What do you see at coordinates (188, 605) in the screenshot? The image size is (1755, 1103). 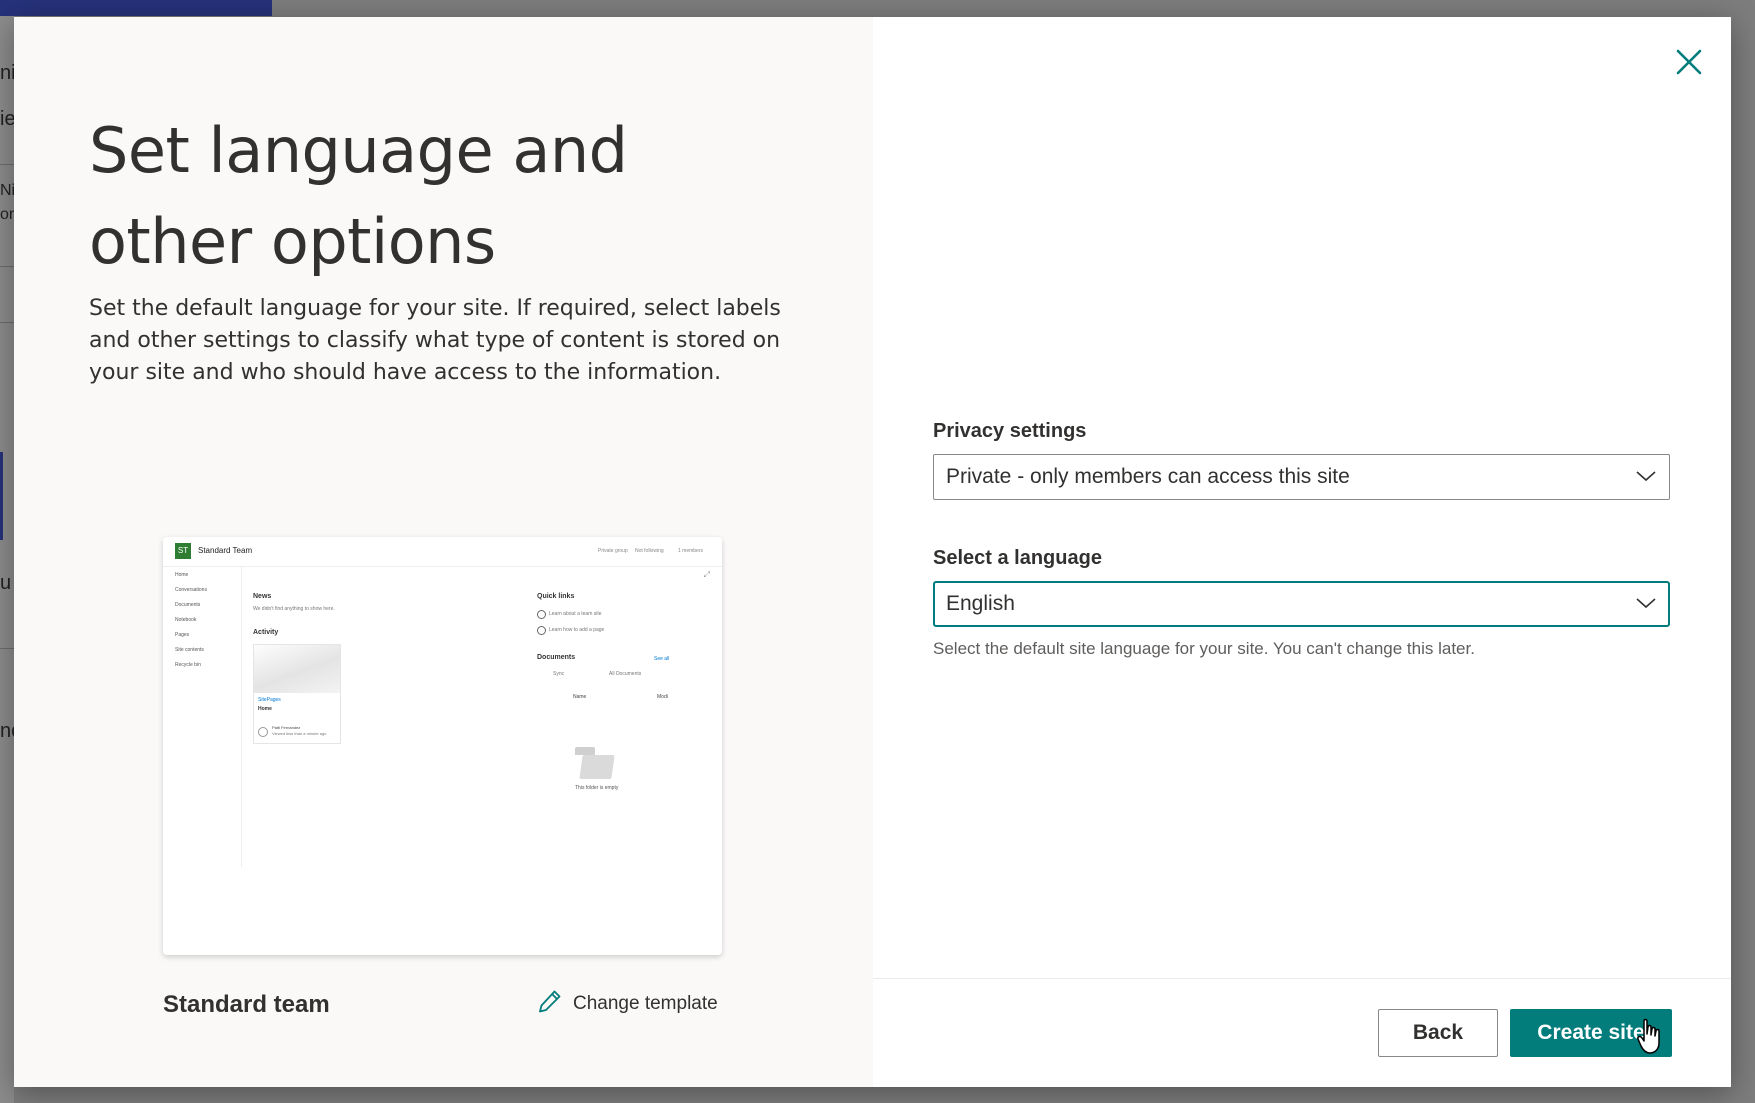 I see `preview-nav-item: Documents` at bounding box center [188, 605].